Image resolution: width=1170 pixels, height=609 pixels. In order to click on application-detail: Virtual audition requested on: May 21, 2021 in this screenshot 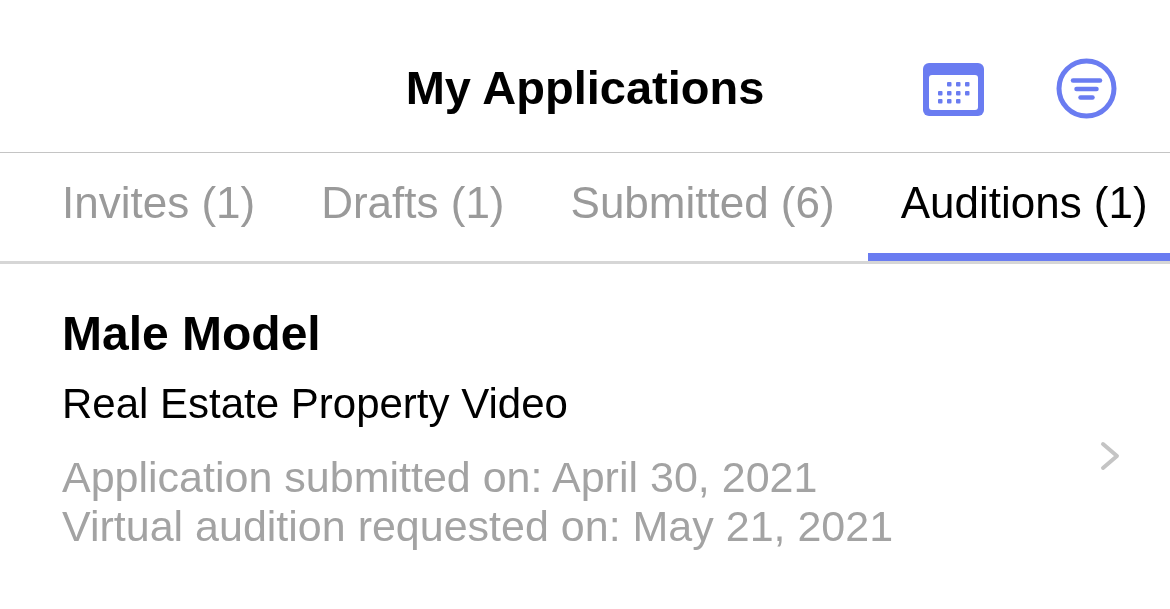, I will do `click(478, 526)`.